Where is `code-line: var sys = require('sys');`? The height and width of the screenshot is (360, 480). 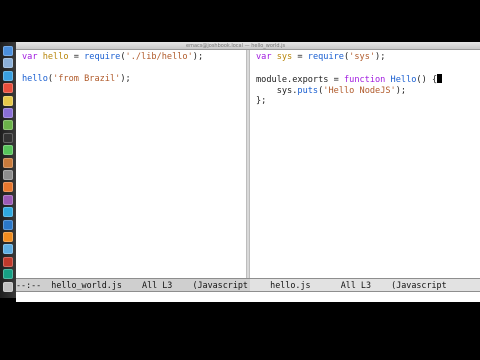 code-line: var sys = require('sys'); is located at coordinates (321, 57).